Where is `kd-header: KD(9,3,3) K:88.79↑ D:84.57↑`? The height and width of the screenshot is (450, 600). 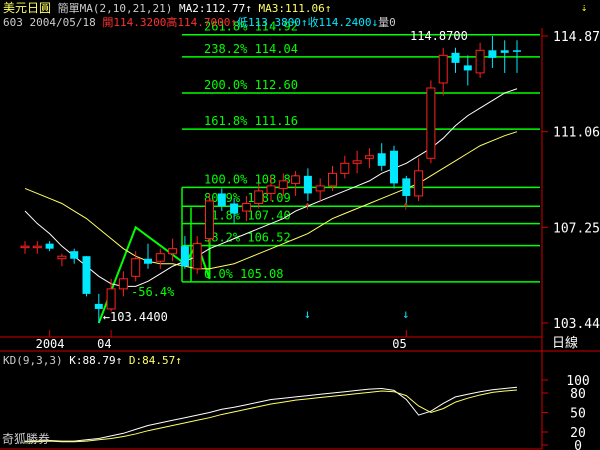 kd-header: KD(9,3,3) K:88.79↑ D:84.57↑ is located at coordinates (92, 361).